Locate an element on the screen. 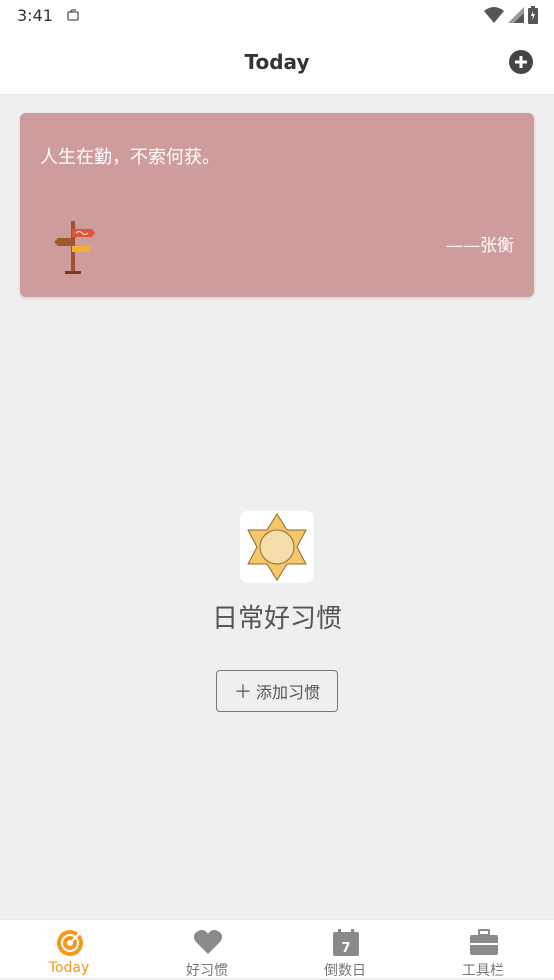 The height and width of the screenshot is (980, 554). add-habit-label: 添加习惯 is located at coordinates (287, 692).